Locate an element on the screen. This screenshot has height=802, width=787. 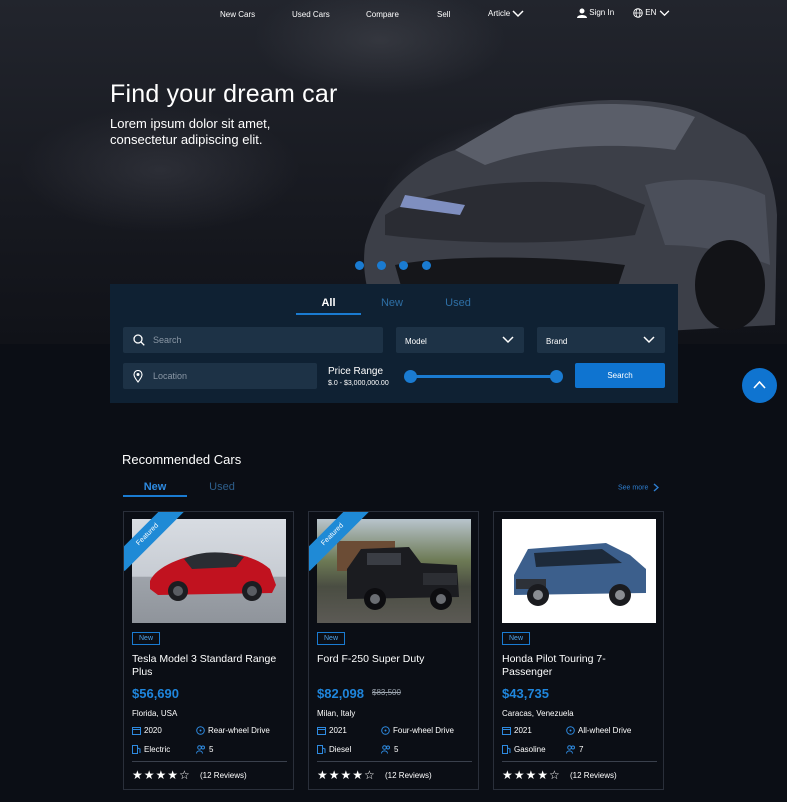
car-name: Honda Pilot Touring 7-Passenger is located at coordinates (559, 666).